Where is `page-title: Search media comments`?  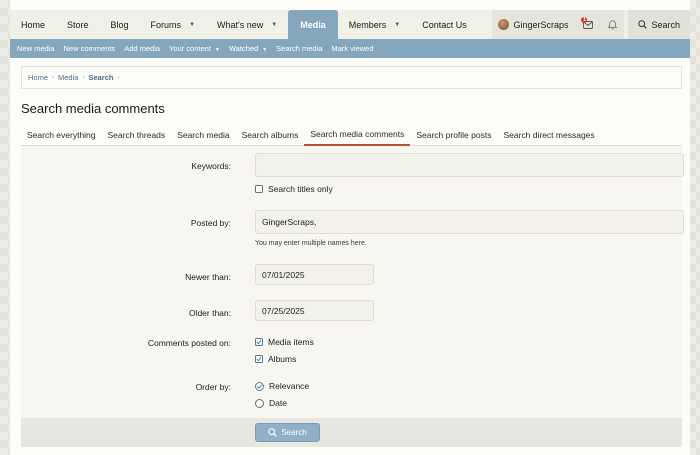
page-title: Search media comments is located at coordinates (93, 108).